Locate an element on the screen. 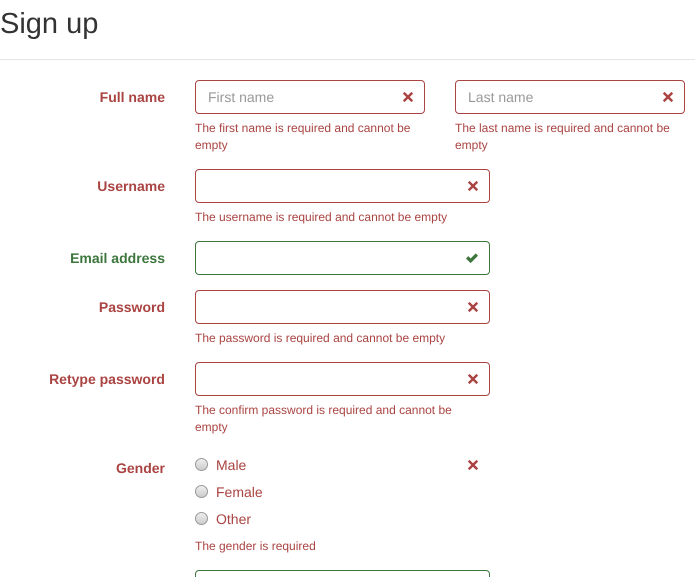 The image size is (695, 577). field-label: Username is located at coordinates (130, 186).